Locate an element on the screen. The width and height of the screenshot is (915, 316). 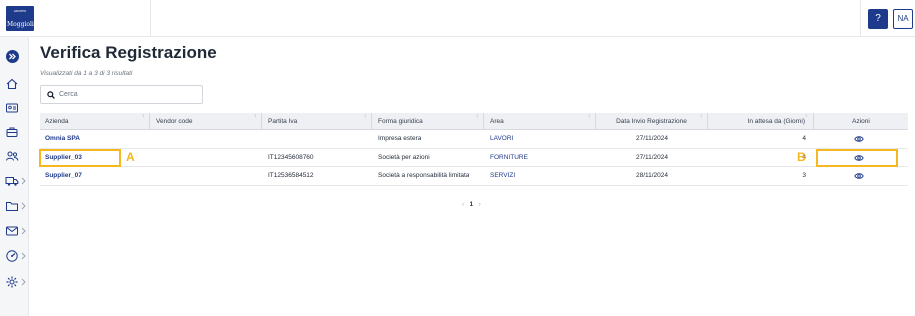
search-box is located at coordinates (121, 94).